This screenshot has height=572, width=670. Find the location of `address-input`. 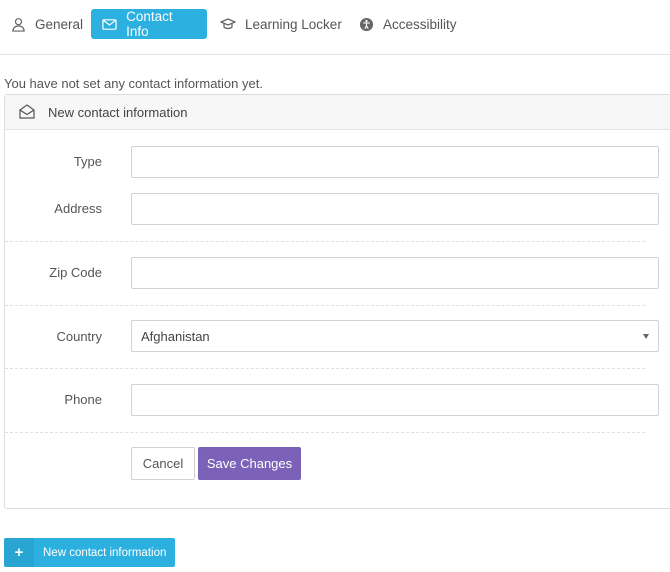

address-input is located at coordinates (395, 209).